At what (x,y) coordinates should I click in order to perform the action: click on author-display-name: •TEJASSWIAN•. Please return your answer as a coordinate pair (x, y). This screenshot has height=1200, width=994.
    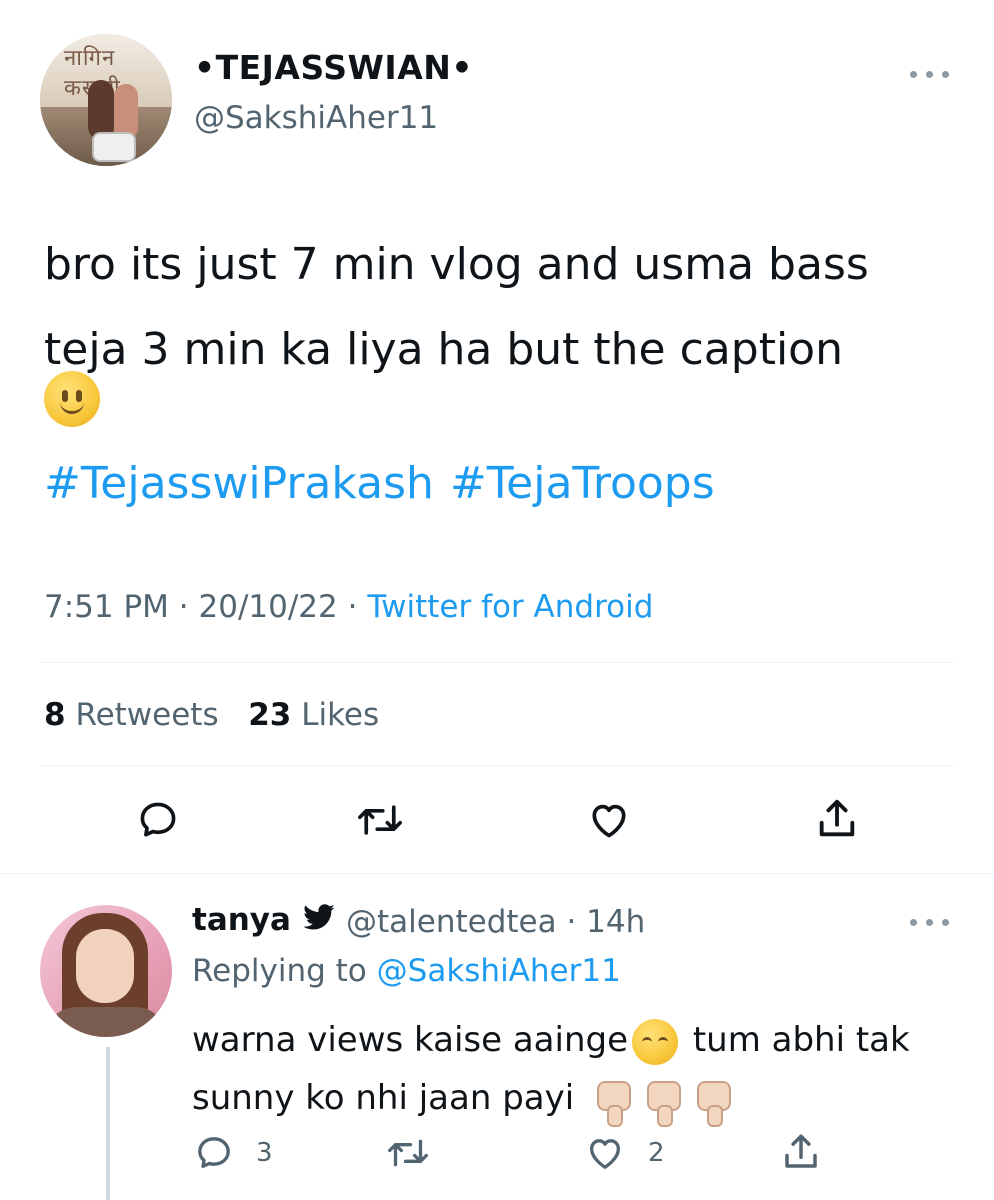
    Looking at the image, I should click on (333, 67).